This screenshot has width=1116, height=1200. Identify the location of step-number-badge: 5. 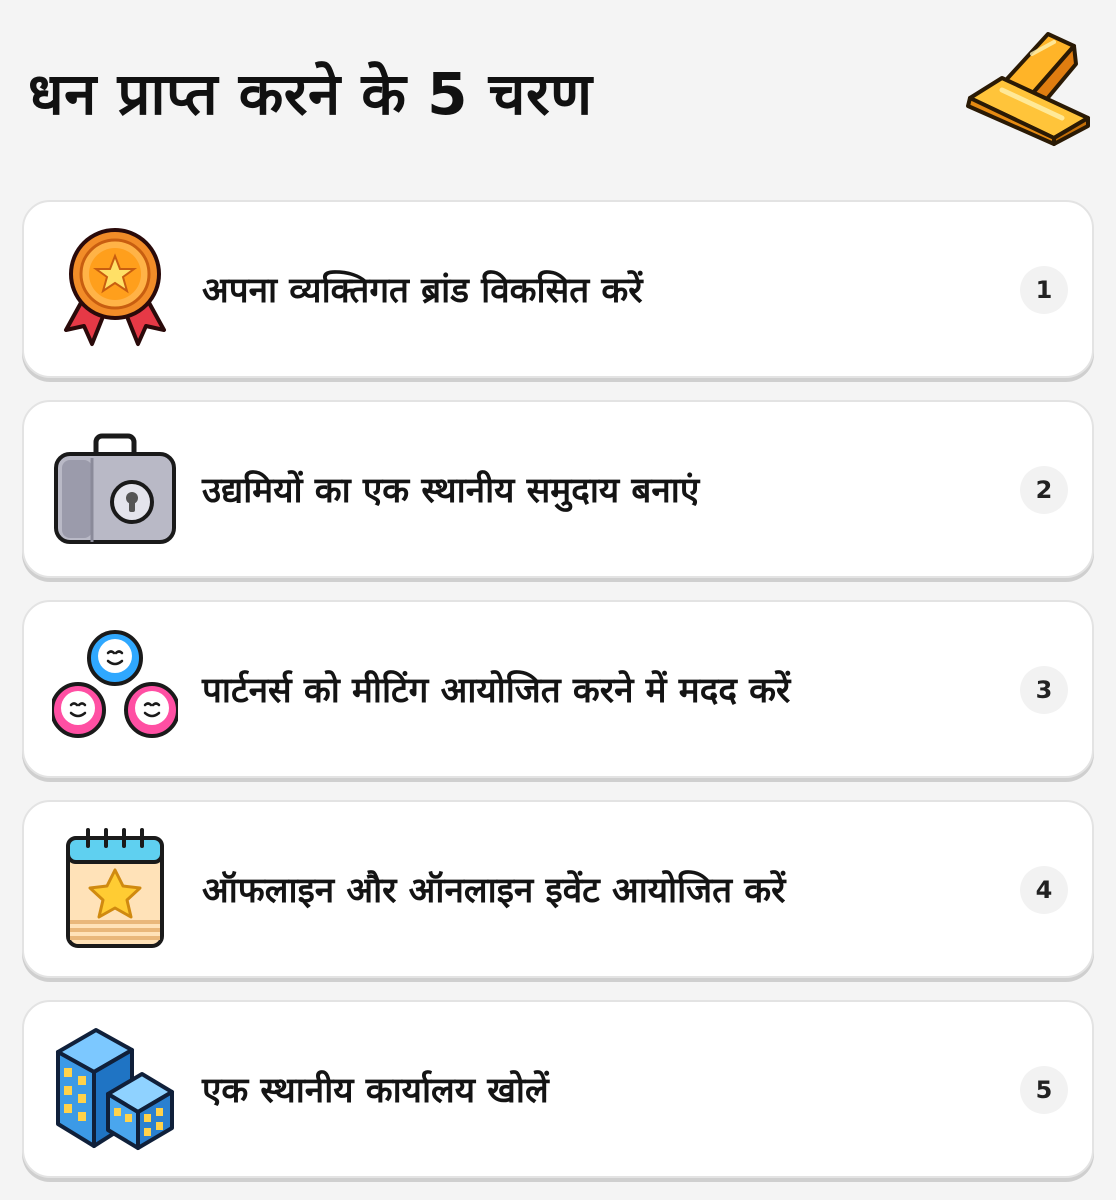
(1044, 1090).